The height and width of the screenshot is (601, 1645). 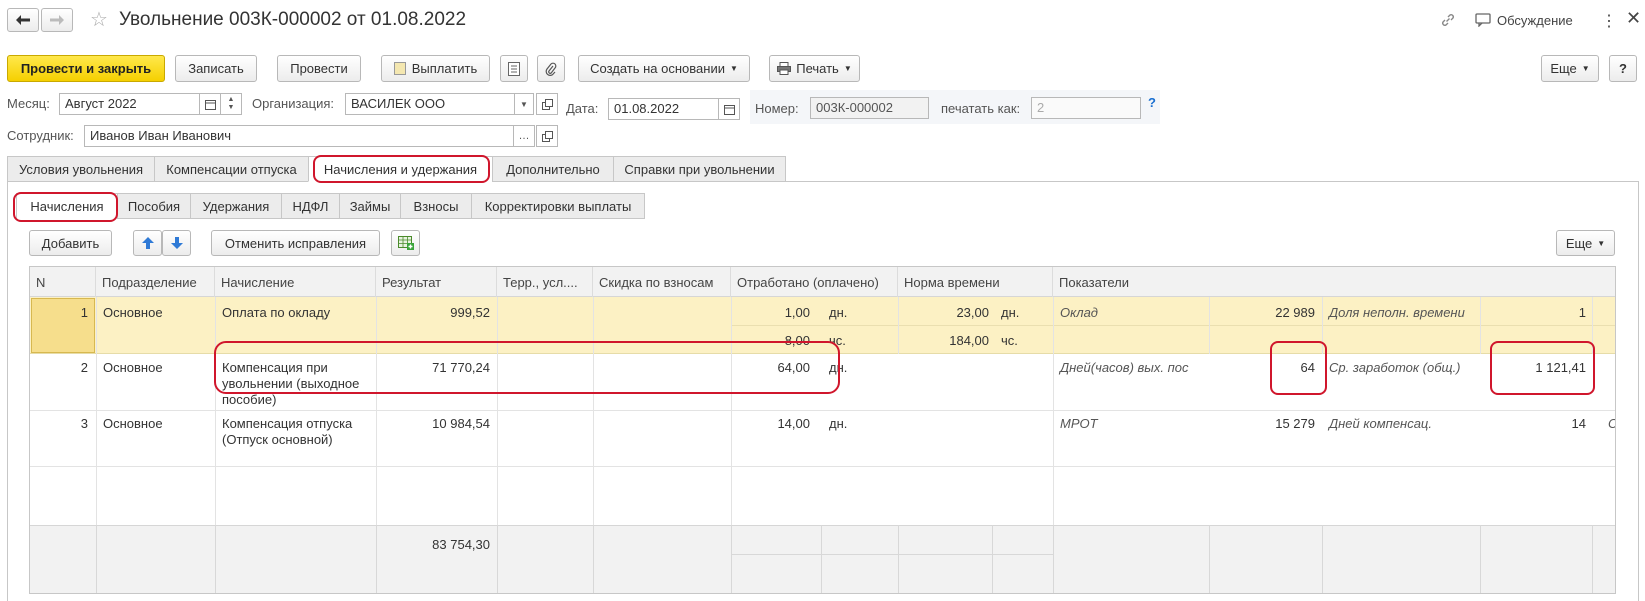 What do you see at coordinates (436, 282) in the screenshot?
I see `col-header-result: Результат` at bounding box center [436, 282].